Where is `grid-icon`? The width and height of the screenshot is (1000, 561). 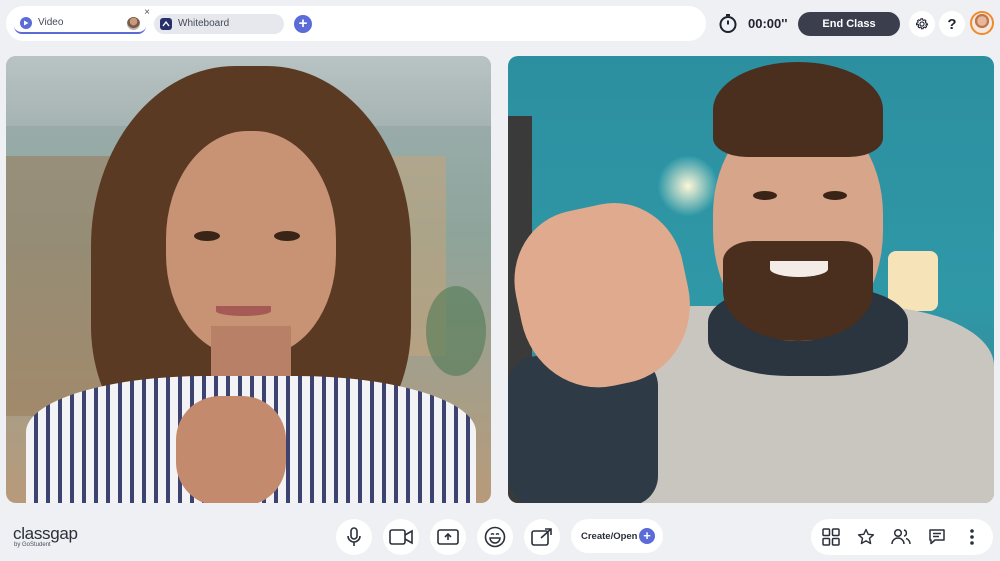 grid-icon is located at coordinates (831, 537).